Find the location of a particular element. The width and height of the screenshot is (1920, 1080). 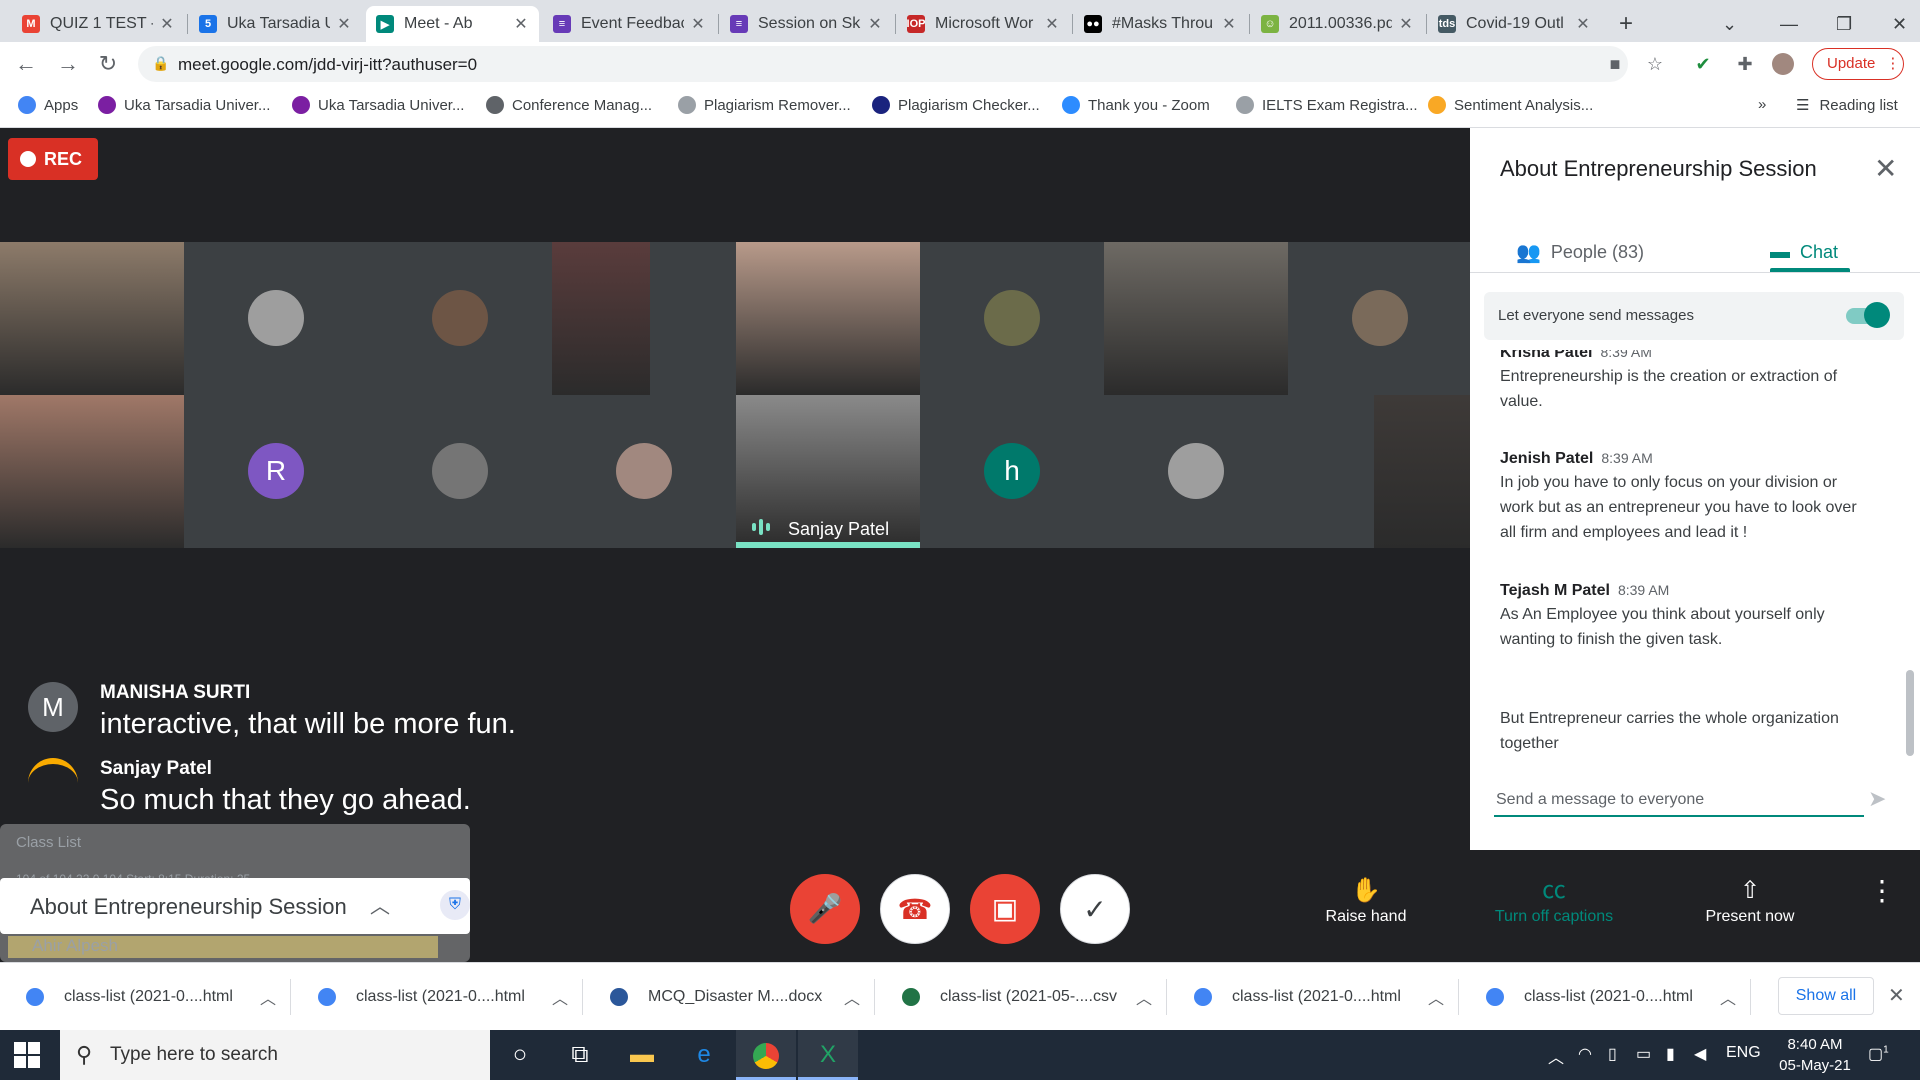

checkmark-extension-icon: ✔ is located at coordinates (1703, 64).